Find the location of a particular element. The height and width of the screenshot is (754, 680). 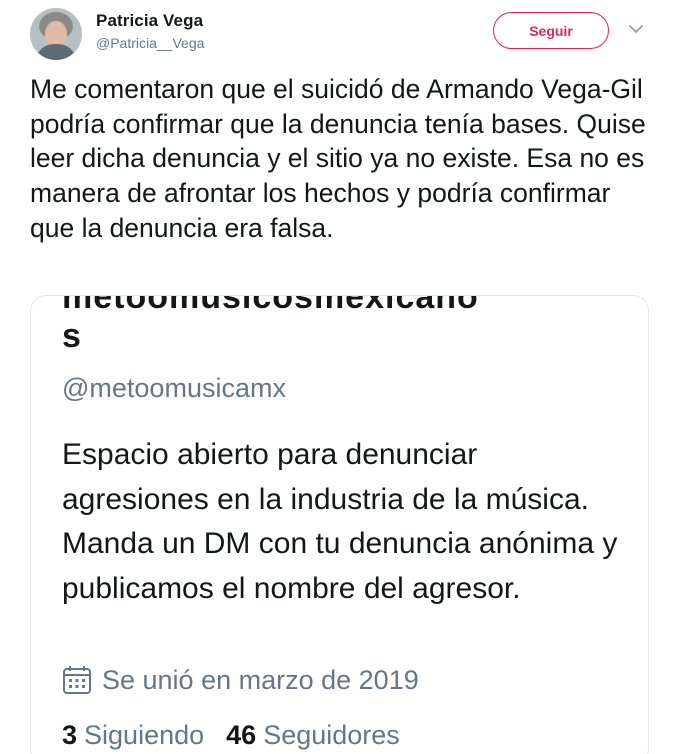

followers-count: 46 is located at coordinates (241, 735).